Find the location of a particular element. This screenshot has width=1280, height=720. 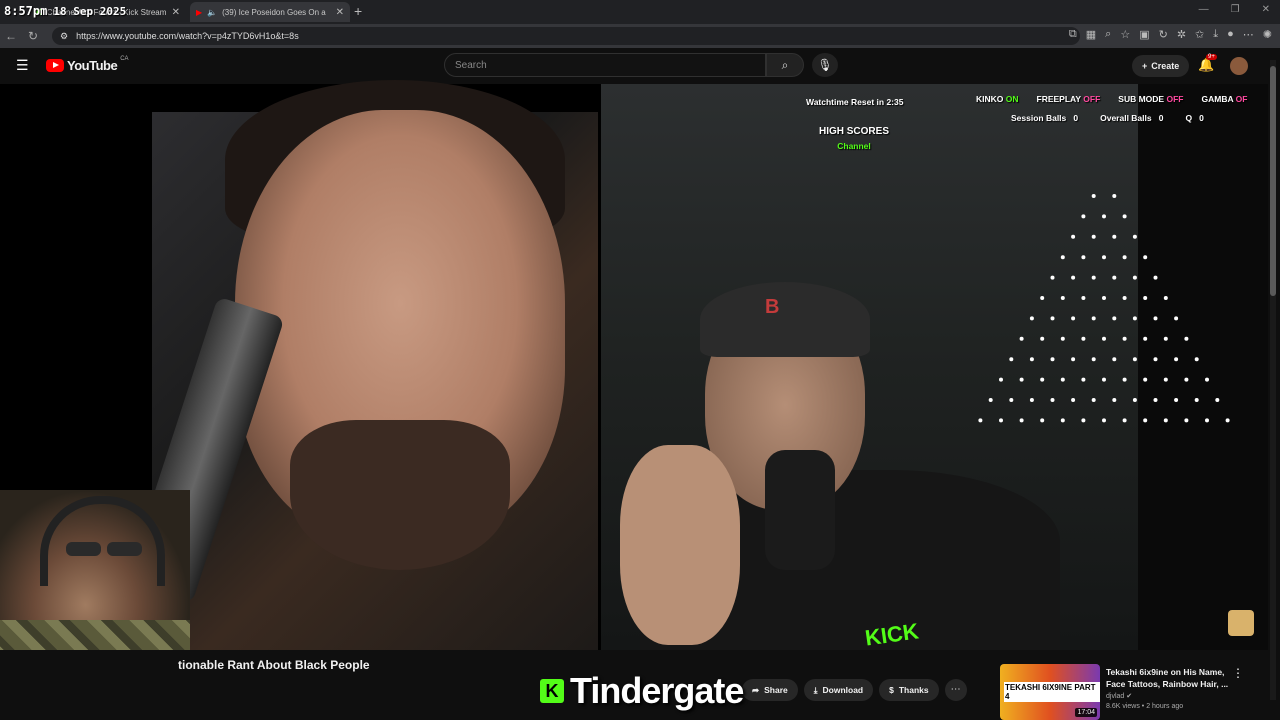

caption-overlay: K Tindergate is located at coordinates (642, 691).